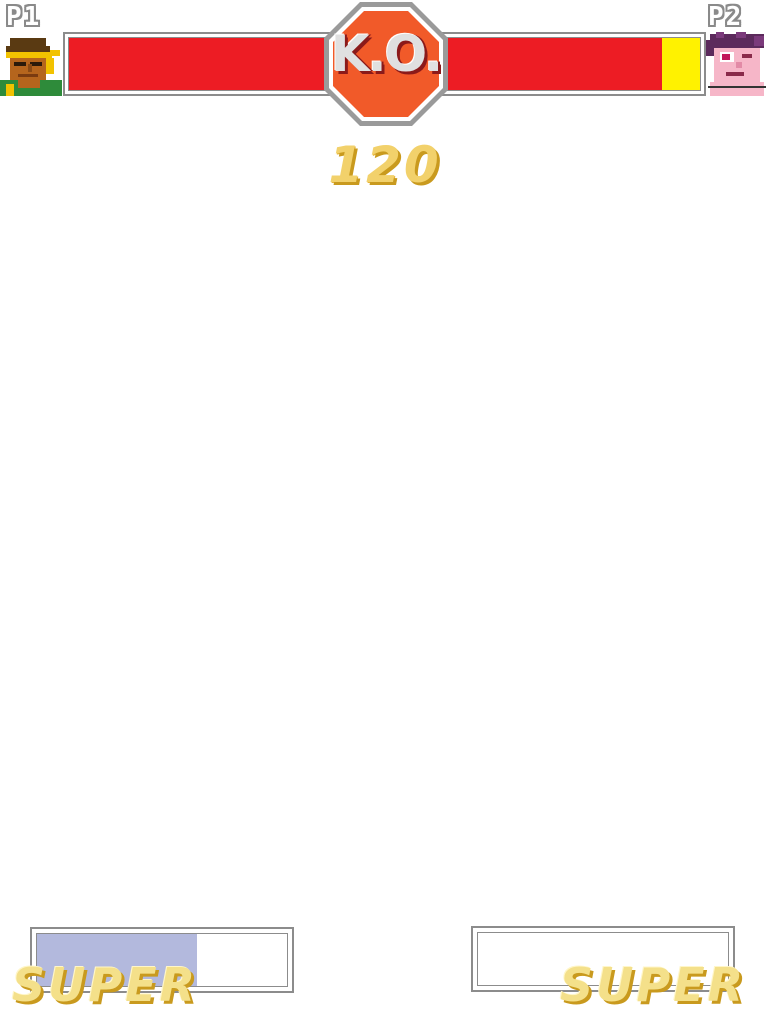 This screenshot has width=768, height=1024. I want to click on p2-health-bar, so click(572, 64).